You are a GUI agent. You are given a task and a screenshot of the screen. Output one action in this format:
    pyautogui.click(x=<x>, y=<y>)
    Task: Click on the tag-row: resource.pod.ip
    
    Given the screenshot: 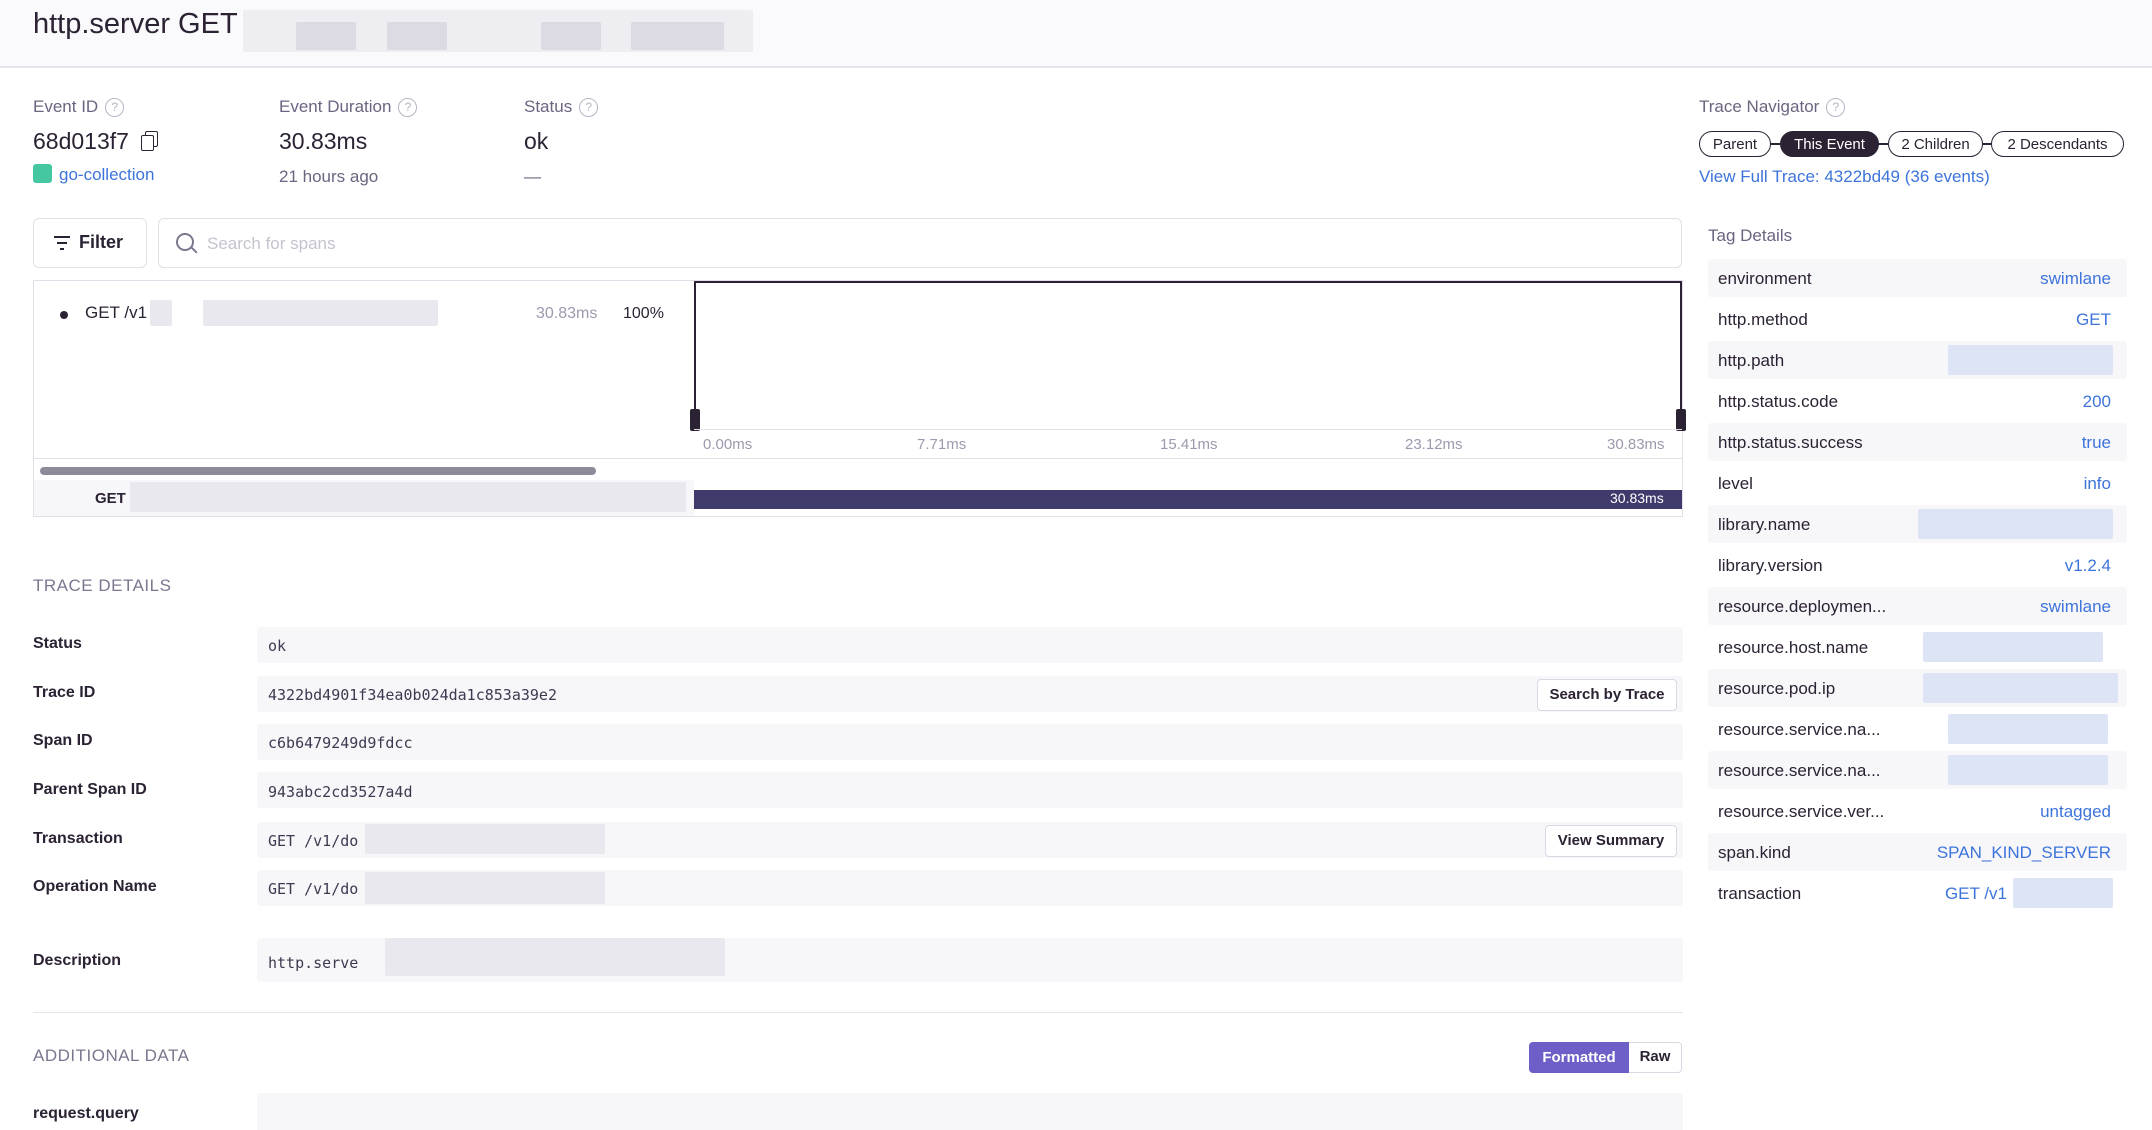 What is the action you would take?
    pyautogui.click(x=1917, y=688)
    